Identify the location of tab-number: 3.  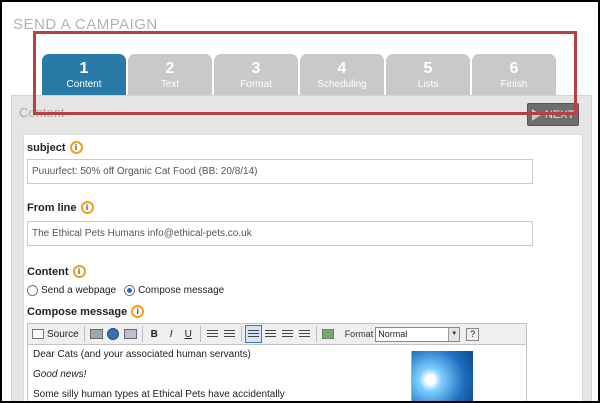
(256, 68).